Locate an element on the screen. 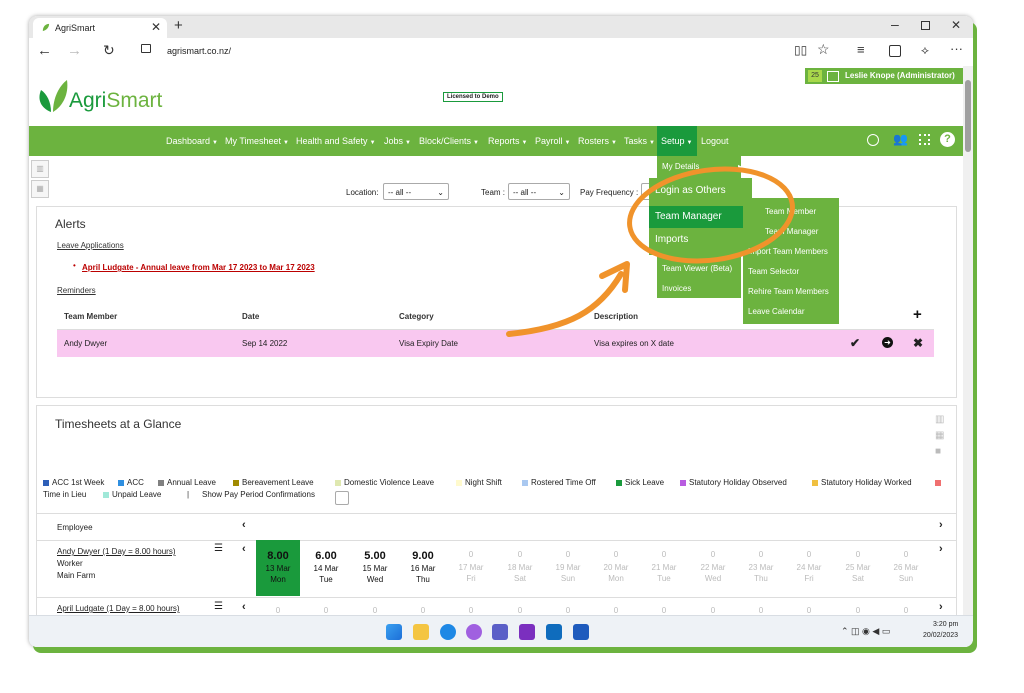 Image resolution: width=1024 pixels, height=693 pixels. new-tab-icon: + is located at coordinates (178, 25).